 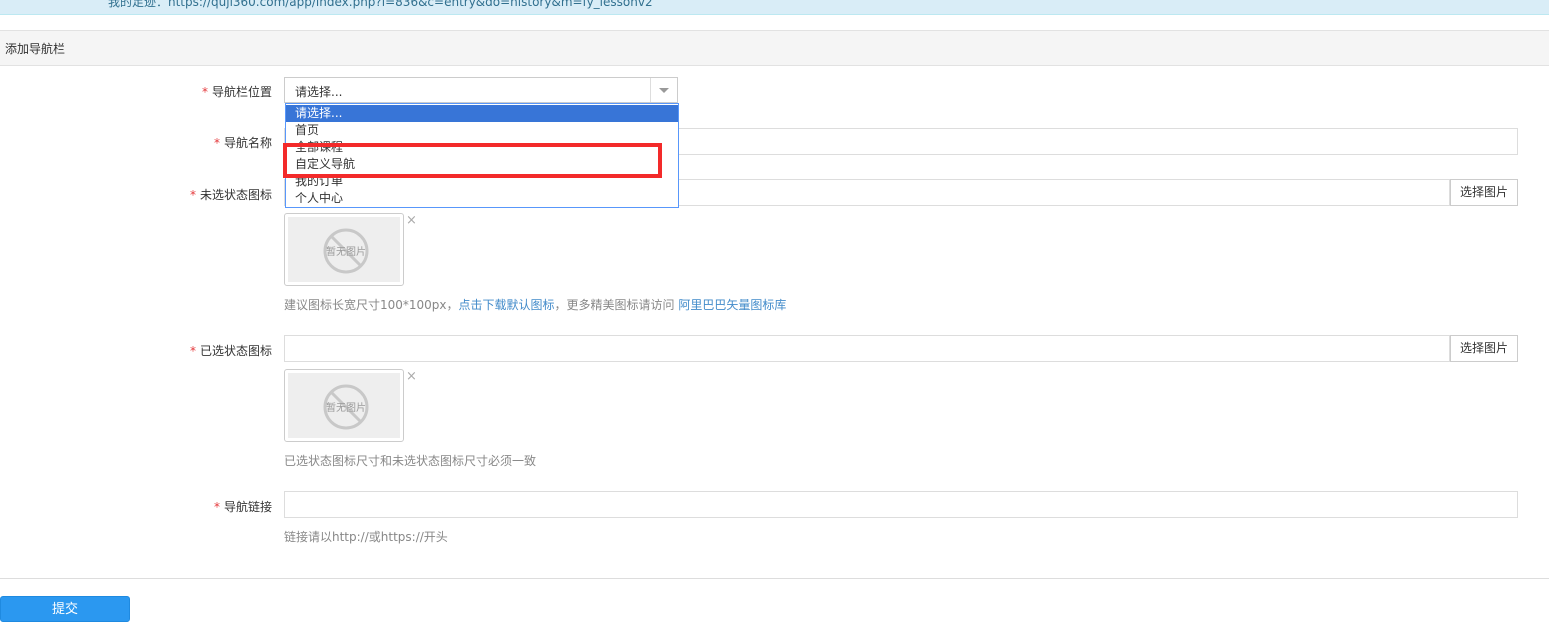 I want to click on unselected-icon-label: * 未选状态图标, so click(x=230, y=195).